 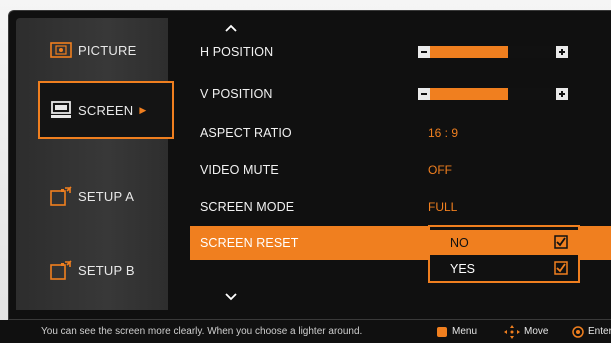 I want to click on screen-icon, so click(x=61, y=110).